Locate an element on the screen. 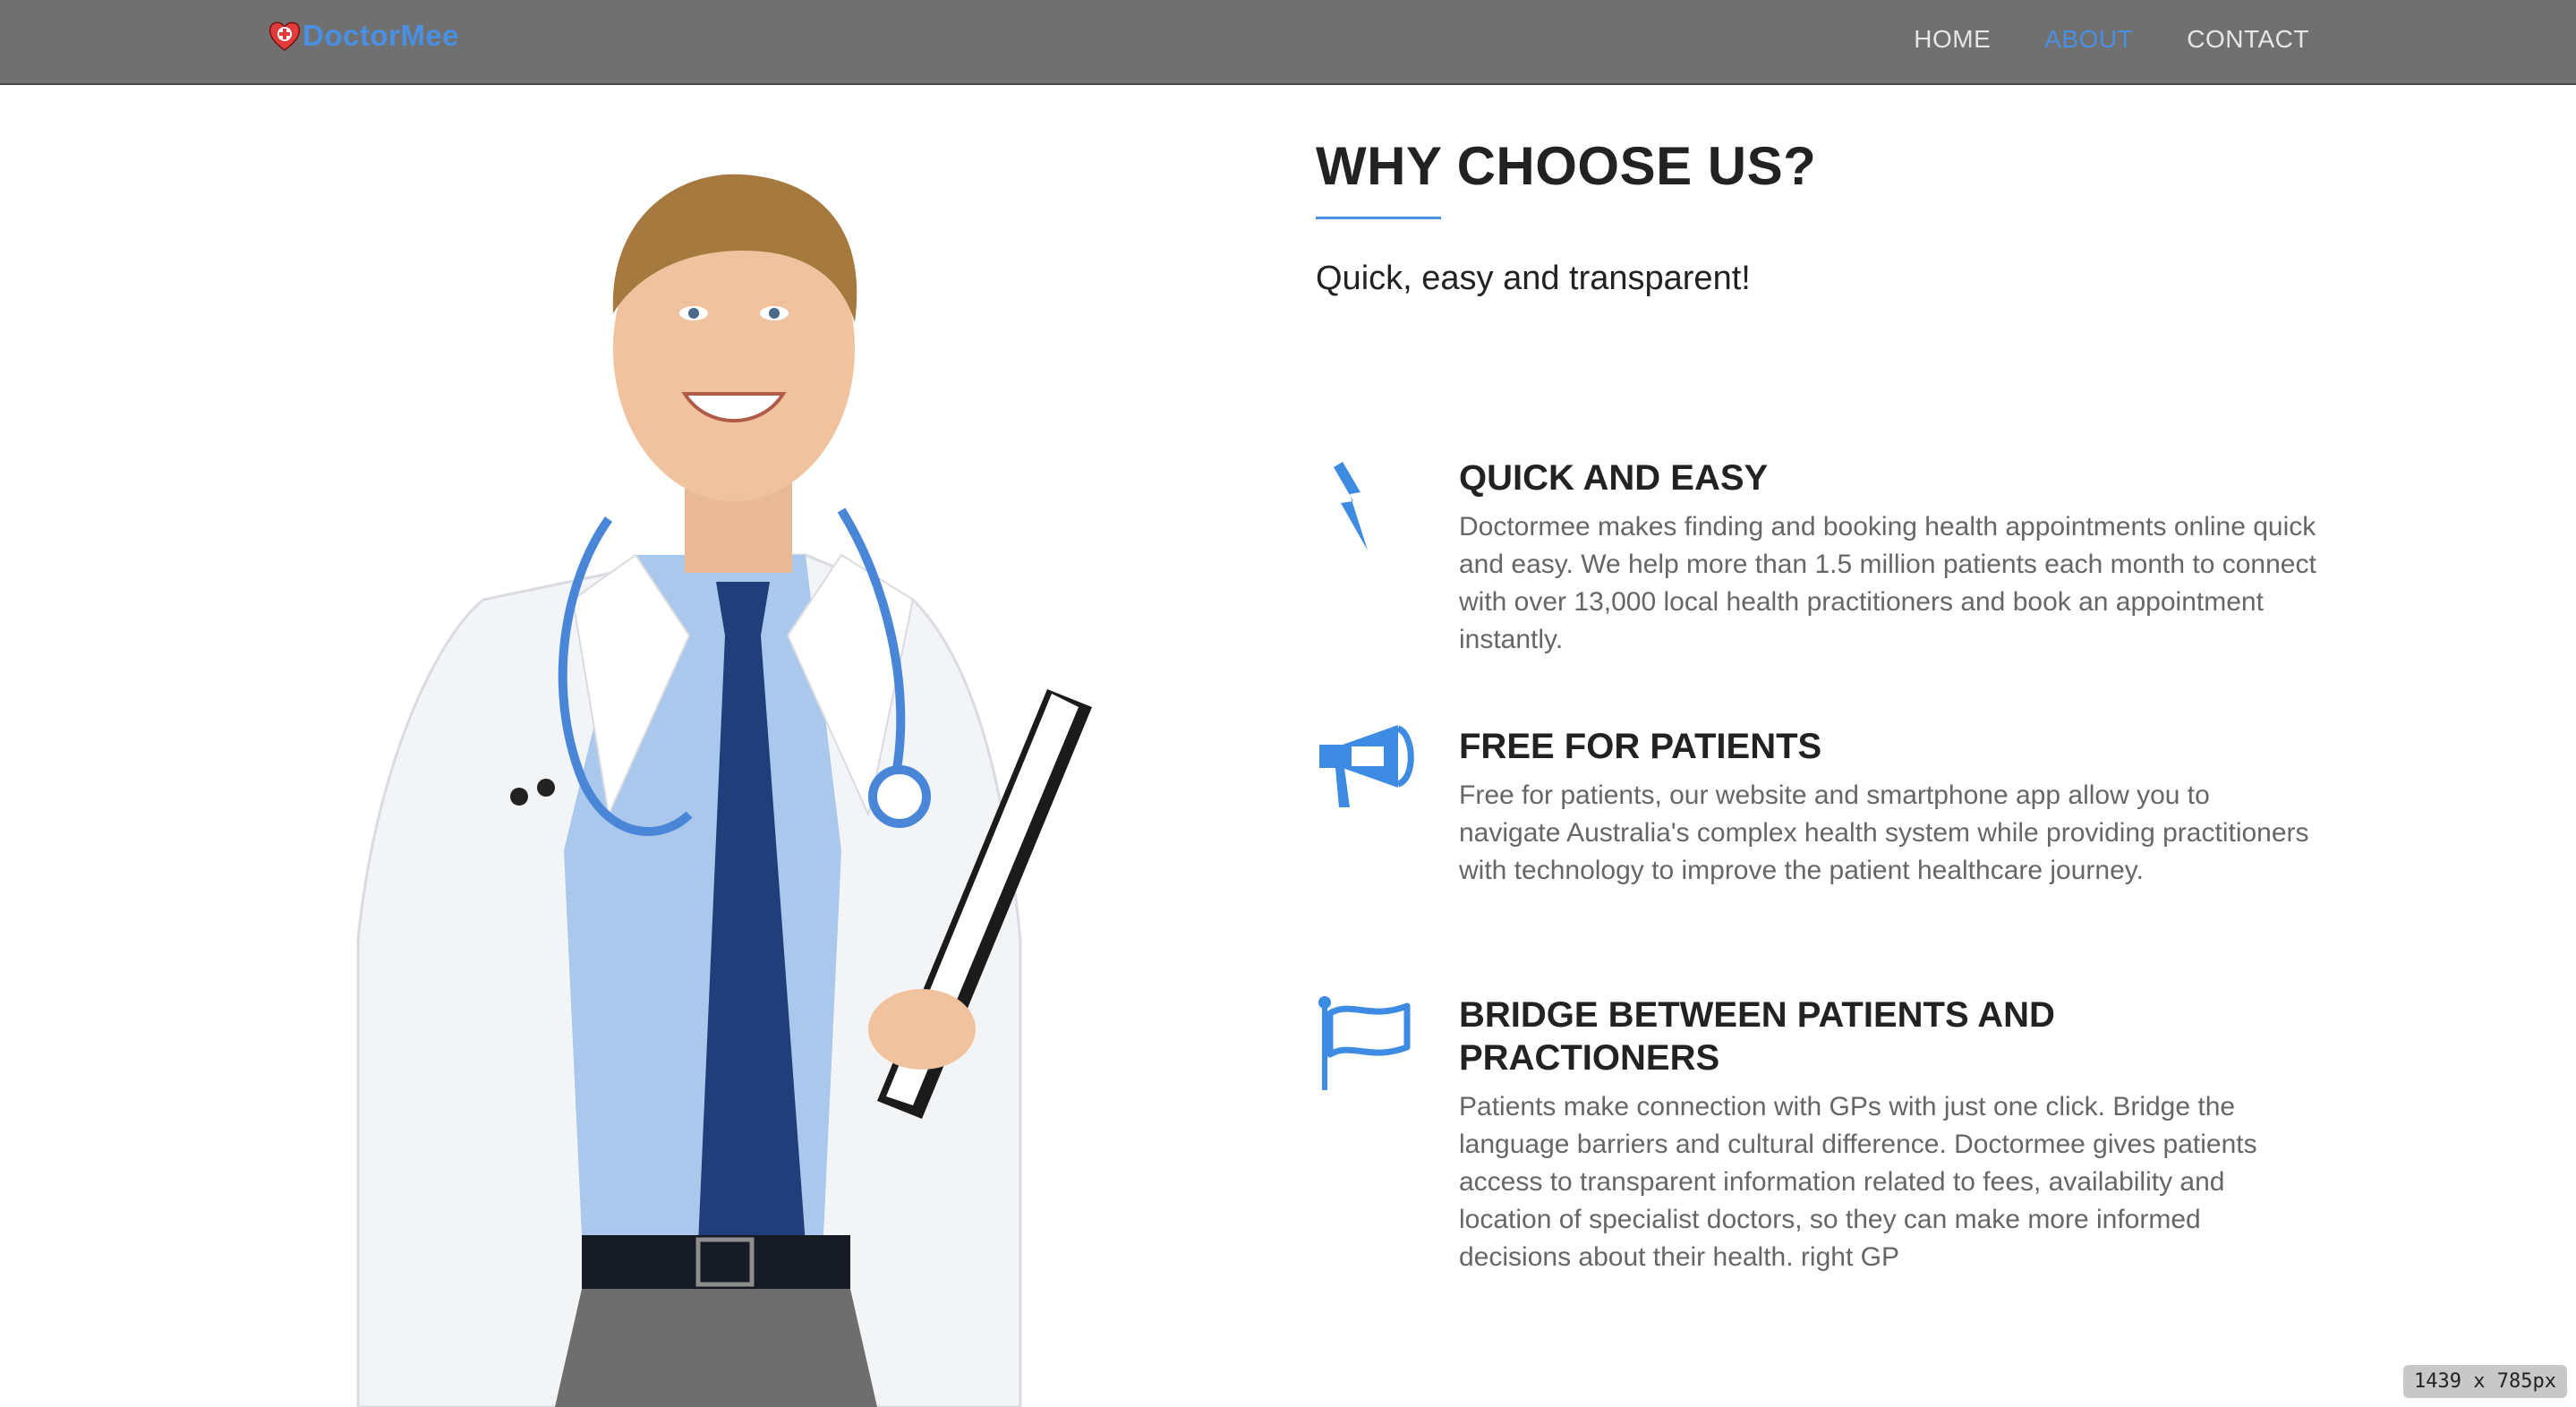  nav-contact: CONTACT is located at coordinates (2248, 39).